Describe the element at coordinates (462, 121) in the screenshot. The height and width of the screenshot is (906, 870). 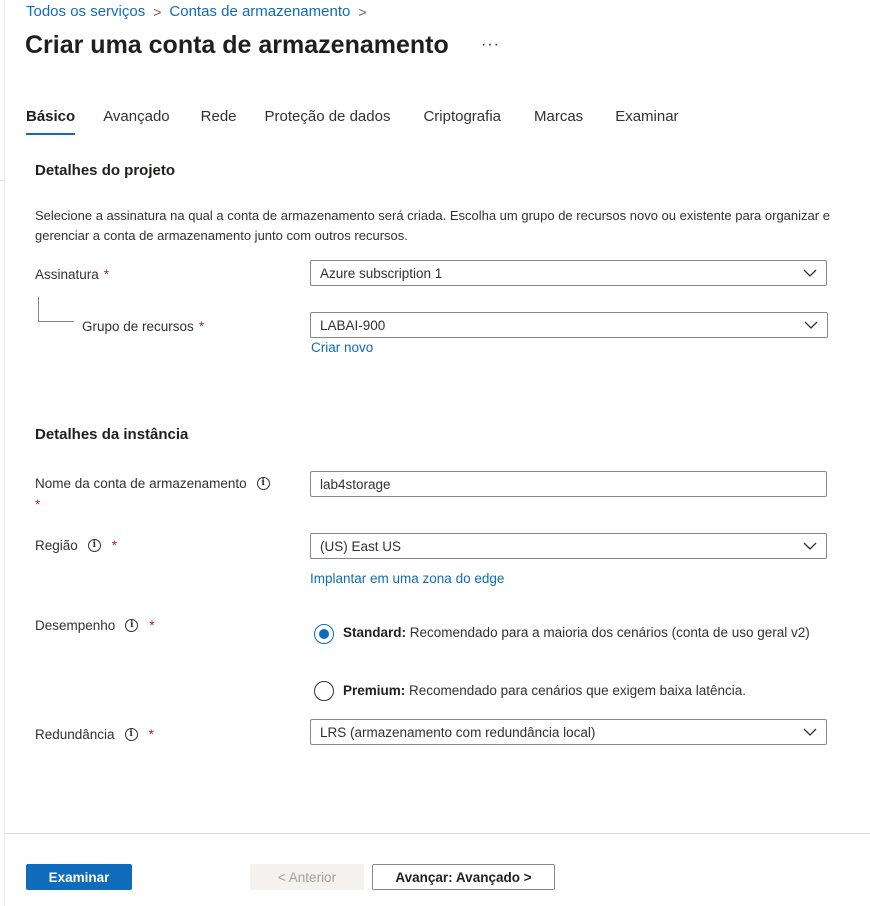
I see `tab-encryption: Criptografia` at that location.